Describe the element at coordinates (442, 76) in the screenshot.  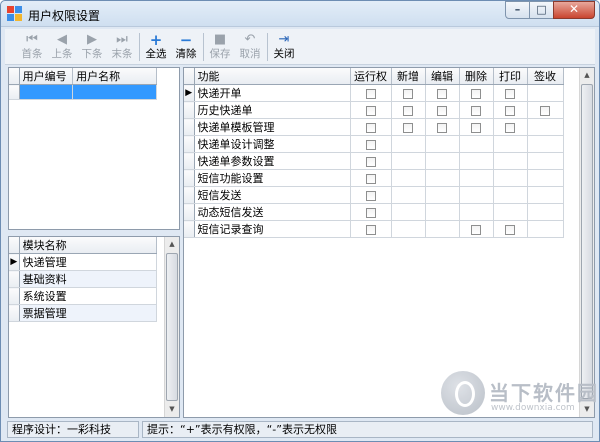
I see `column-header-edit: 编辑` at that location.